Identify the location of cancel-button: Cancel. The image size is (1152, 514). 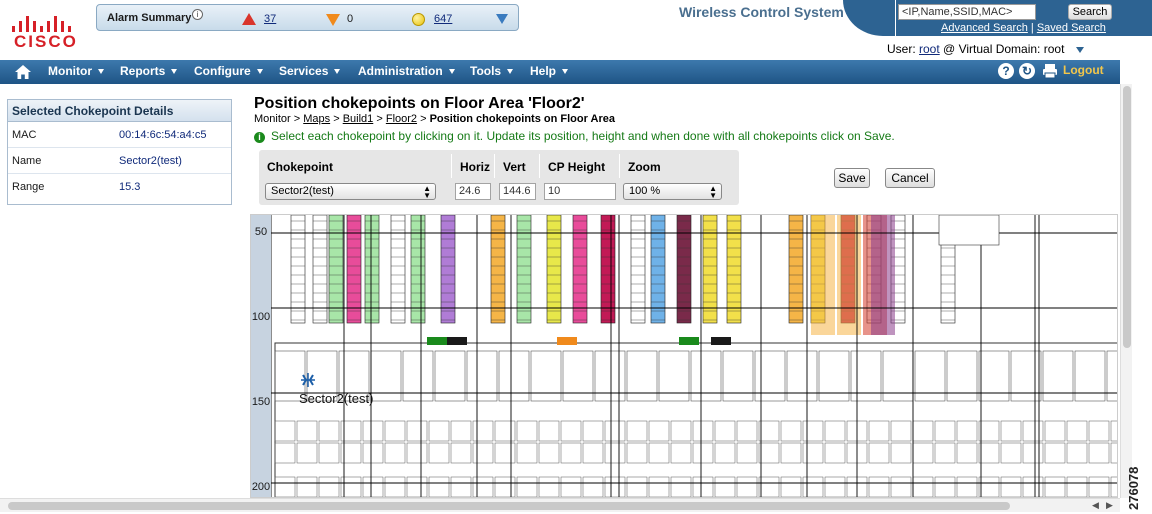
(910, 178).